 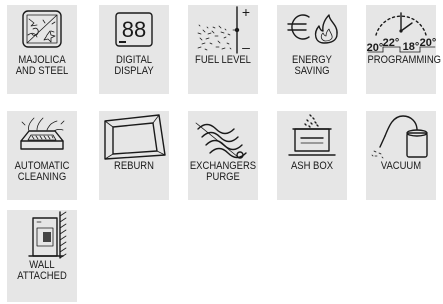 I want to click on feature-tile-majolica-and-steel: MAJOLICA AND STEEL, so click(x=42, y=49).